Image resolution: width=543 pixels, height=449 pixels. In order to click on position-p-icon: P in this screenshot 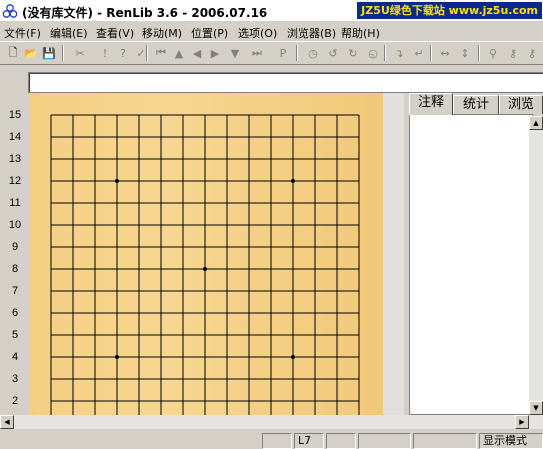, I will do `click(283, 53)`.